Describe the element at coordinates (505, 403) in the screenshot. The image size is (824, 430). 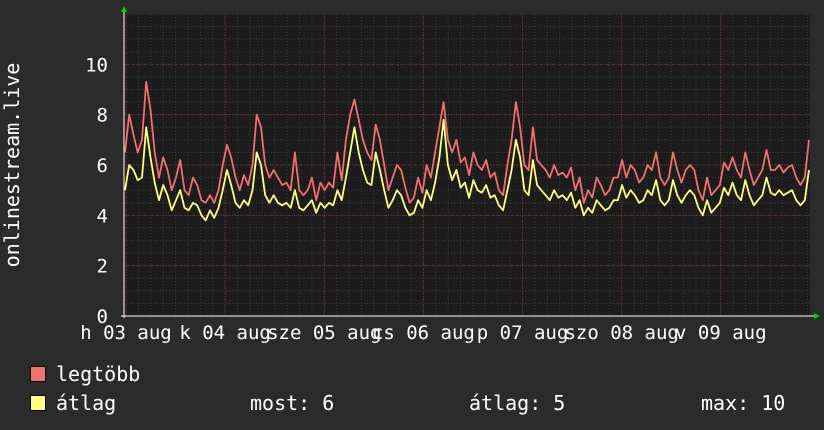
I see `stat-avg-label: átlag:` at that location.